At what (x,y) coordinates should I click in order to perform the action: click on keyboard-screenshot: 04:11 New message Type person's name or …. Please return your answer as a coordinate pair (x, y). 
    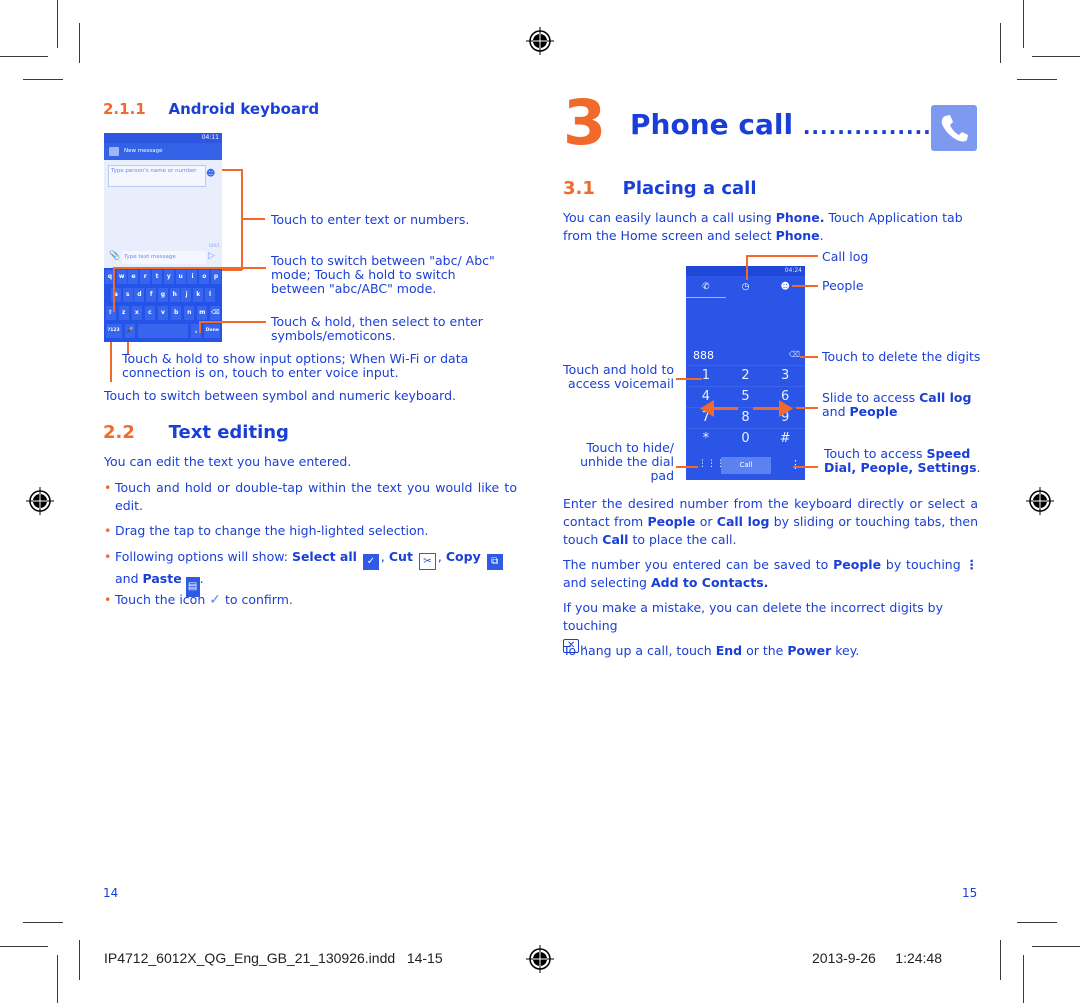
    Looking at the image, I should click on (163, 237).